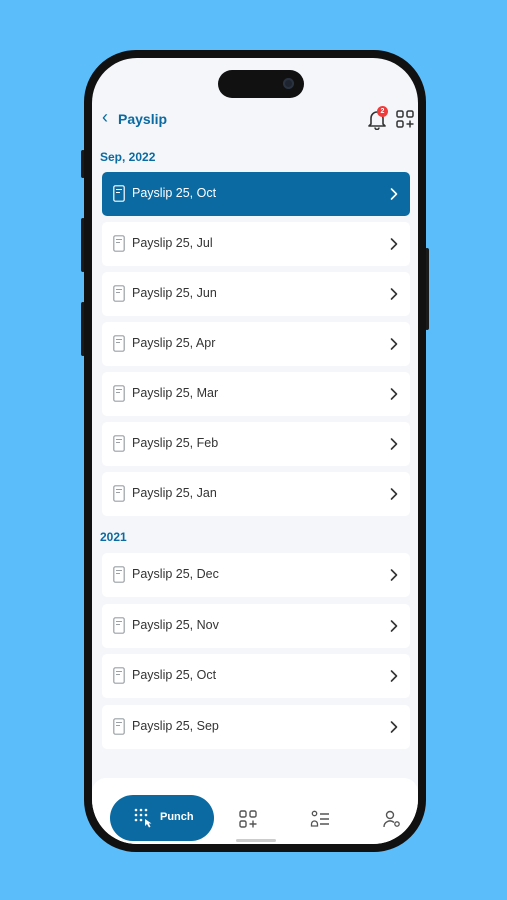 Image resolution: width=507 pixels, height=900 pixels. What do you see at coordinates (256, 344) in the screenshot?
I see `payslip-row: Payslip 25, Apr` at bounding box center [256, 344].